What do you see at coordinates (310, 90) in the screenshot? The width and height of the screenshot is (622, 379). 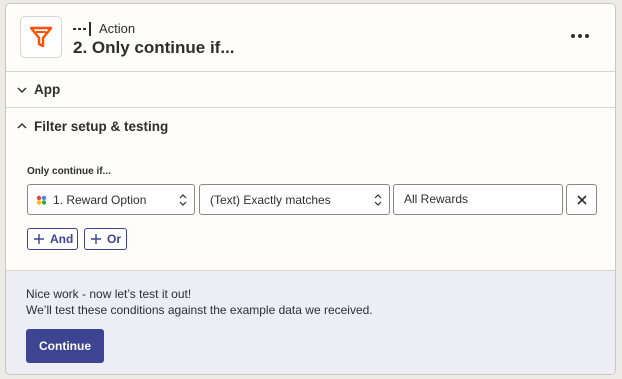 I see `section-app: App` at bounding box center [310, 90].